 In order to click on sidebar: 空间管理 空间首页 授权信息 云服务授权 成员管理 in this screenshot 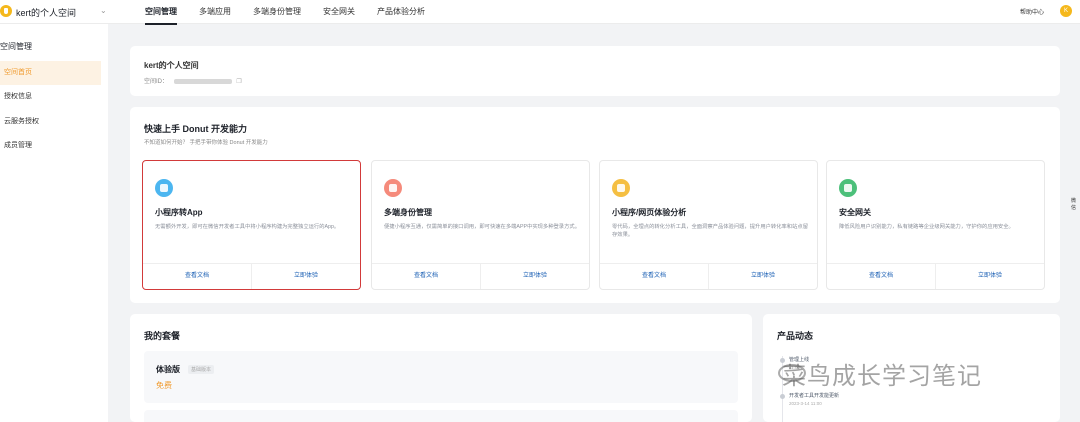, I will do `click(54, 223)`.